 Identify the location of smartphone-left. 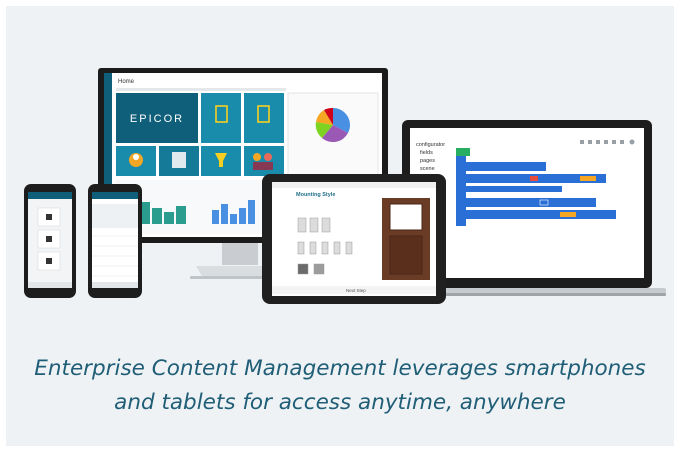
(50, 241).